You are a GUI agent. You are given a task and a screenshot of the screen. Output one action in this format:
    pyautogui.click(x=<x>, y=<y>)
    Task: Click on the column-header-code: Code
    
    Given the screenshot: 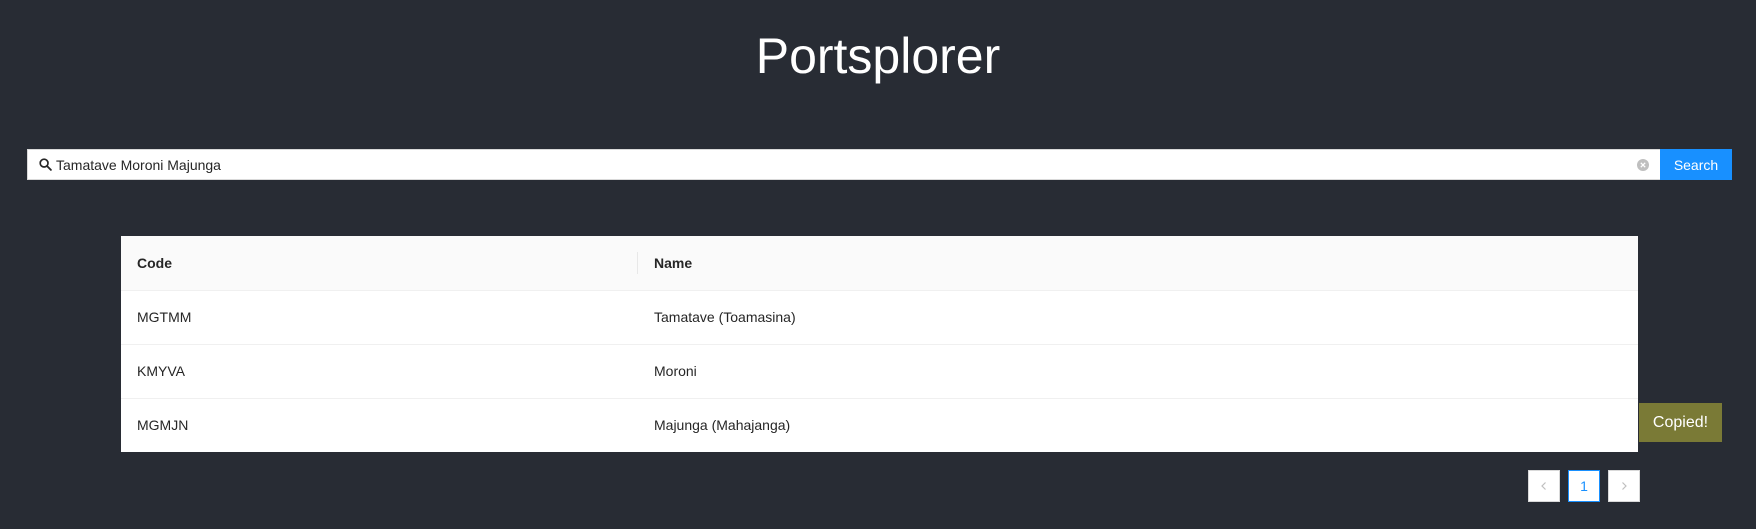 What is the action you would take?
    pyautogui.click(x=379, y=263)
    